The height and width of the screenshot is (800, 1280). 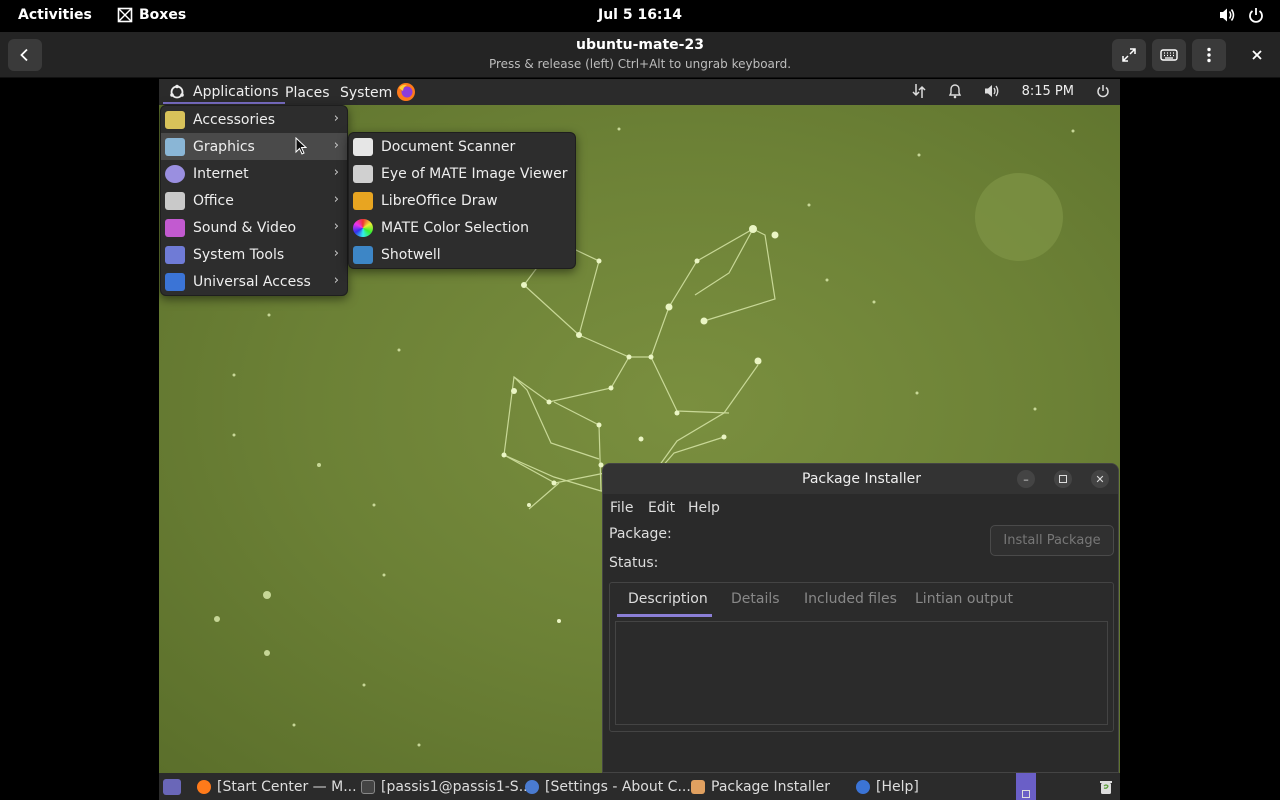 What do you see at coordinates (861, 673) in the screenshot?
I see `description-text-area` at bounding box center [861, 673].